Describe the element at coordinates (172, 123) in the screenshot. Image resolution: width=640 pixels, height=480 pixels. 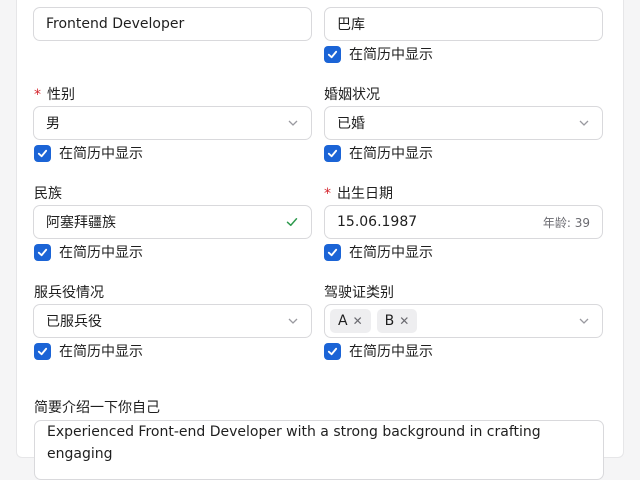
I see `gender-select: 男` at that location.